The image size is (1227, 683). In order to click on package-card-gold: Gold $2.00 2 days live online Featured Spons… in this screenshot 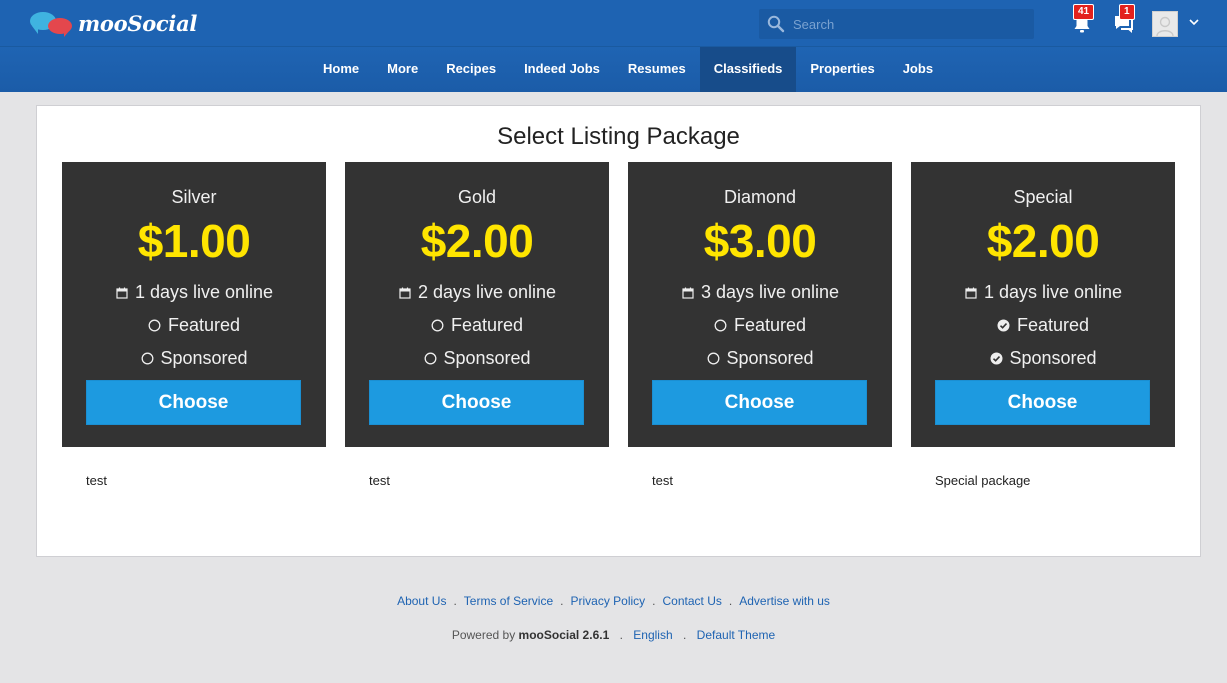, I will do `click(477, 304)`.